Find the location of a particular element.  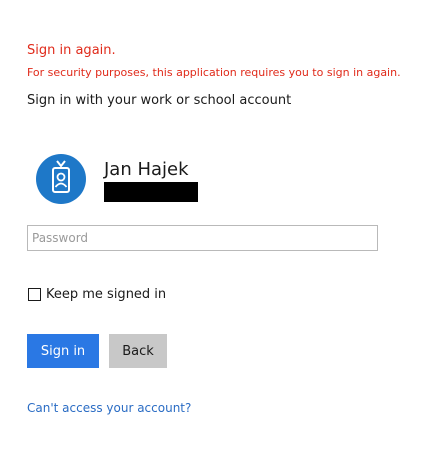

account-tile: Jan Hajek is located at coordinates (216, 179).